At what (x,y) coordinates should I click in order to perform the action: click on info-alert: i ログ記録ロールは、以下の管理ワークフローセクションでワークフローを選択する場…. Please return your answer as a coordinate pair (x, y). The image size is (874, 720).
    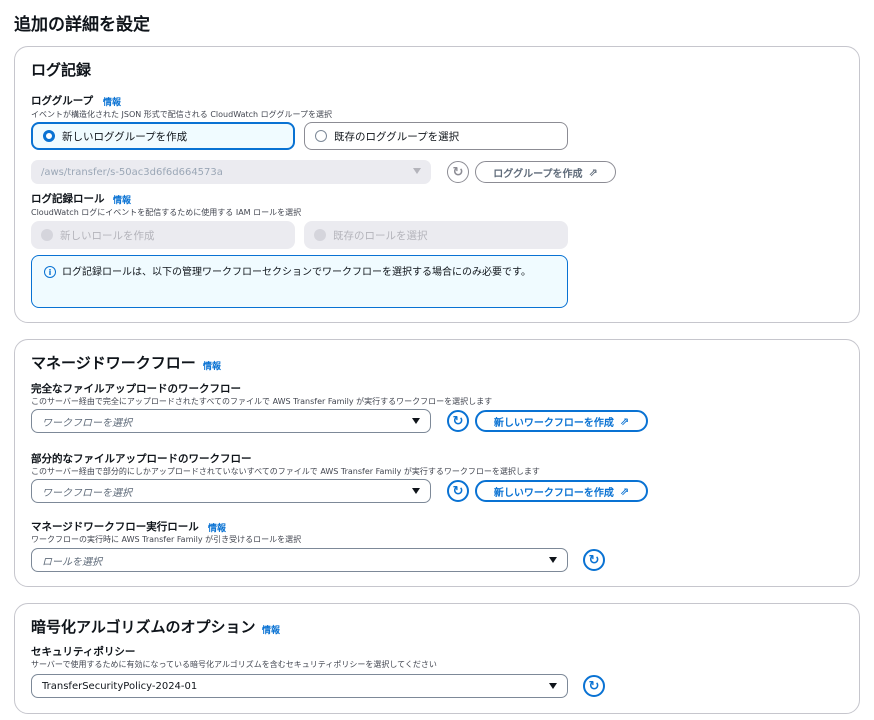
    Looking at the image, I should click on (299, 281).